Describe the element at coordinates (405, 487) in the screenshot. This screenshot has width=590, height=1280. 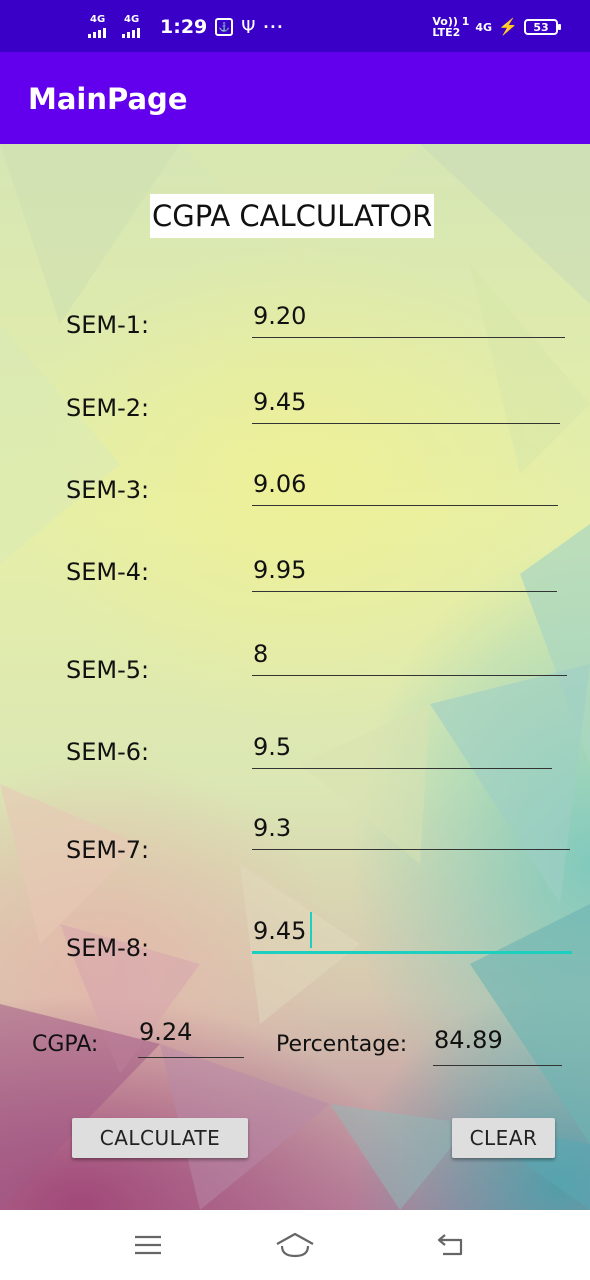
I see `sem-3-input` at that location.